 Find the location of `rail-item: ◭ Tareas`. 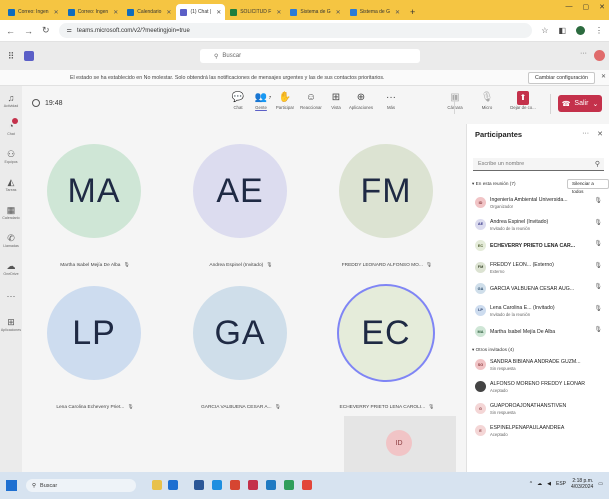

rail-item: ◭ Tareas is located at coordinates (11, 184).